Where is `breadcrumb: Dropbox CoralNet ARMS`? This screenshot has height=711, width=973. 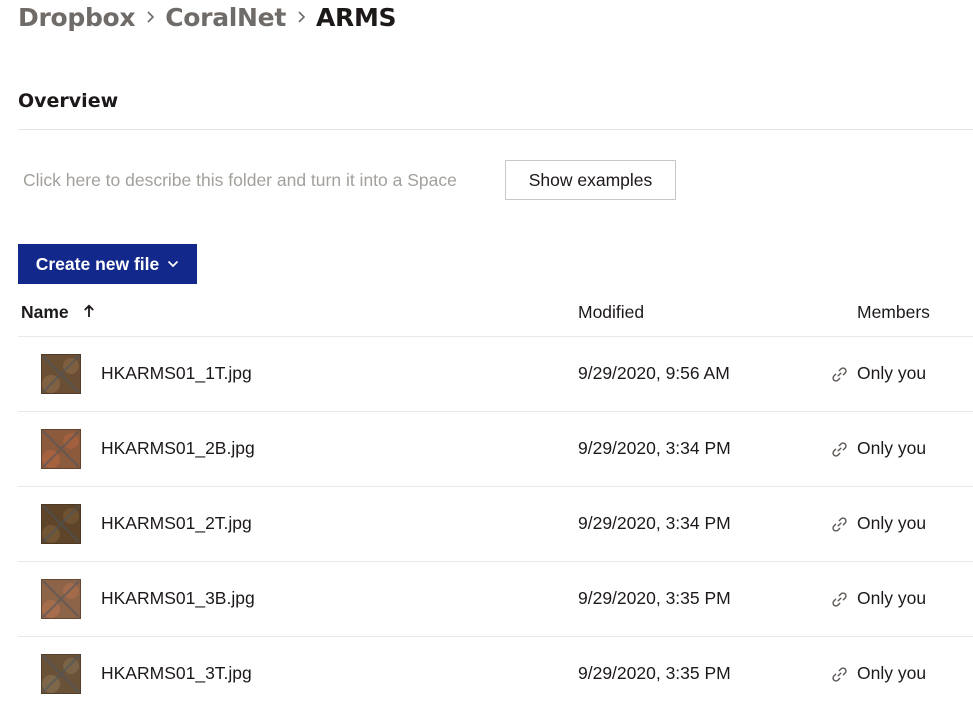 breadcrumb: Dropbox CoralNet ARMS is located at coordinates (207, 17).